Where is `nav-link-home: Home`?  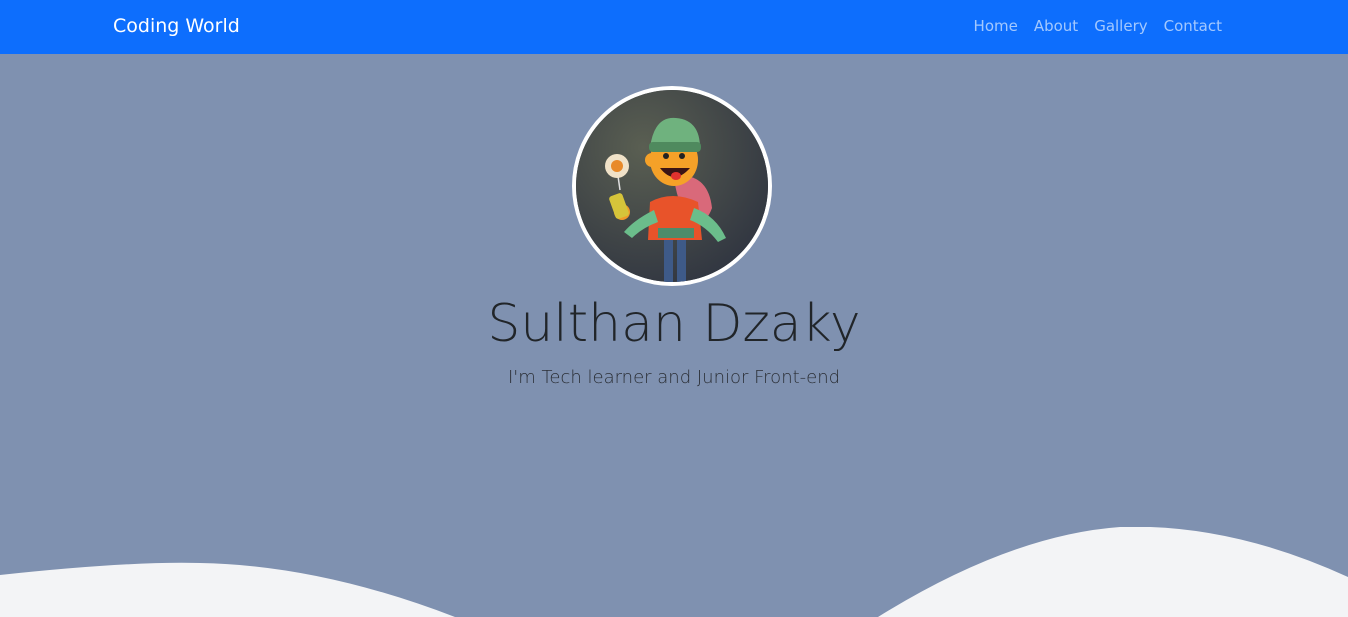 nav-link-home: Home is located at coordinates (996, 26).